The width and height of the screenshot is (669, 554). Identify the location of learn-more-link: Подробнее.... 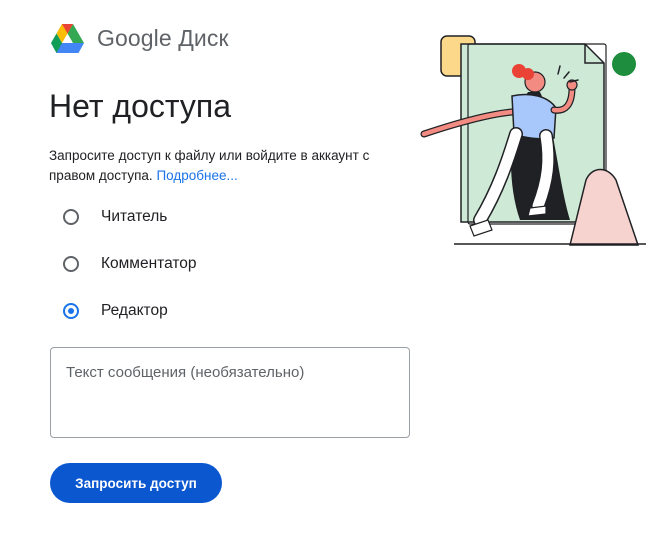
(196, 175).